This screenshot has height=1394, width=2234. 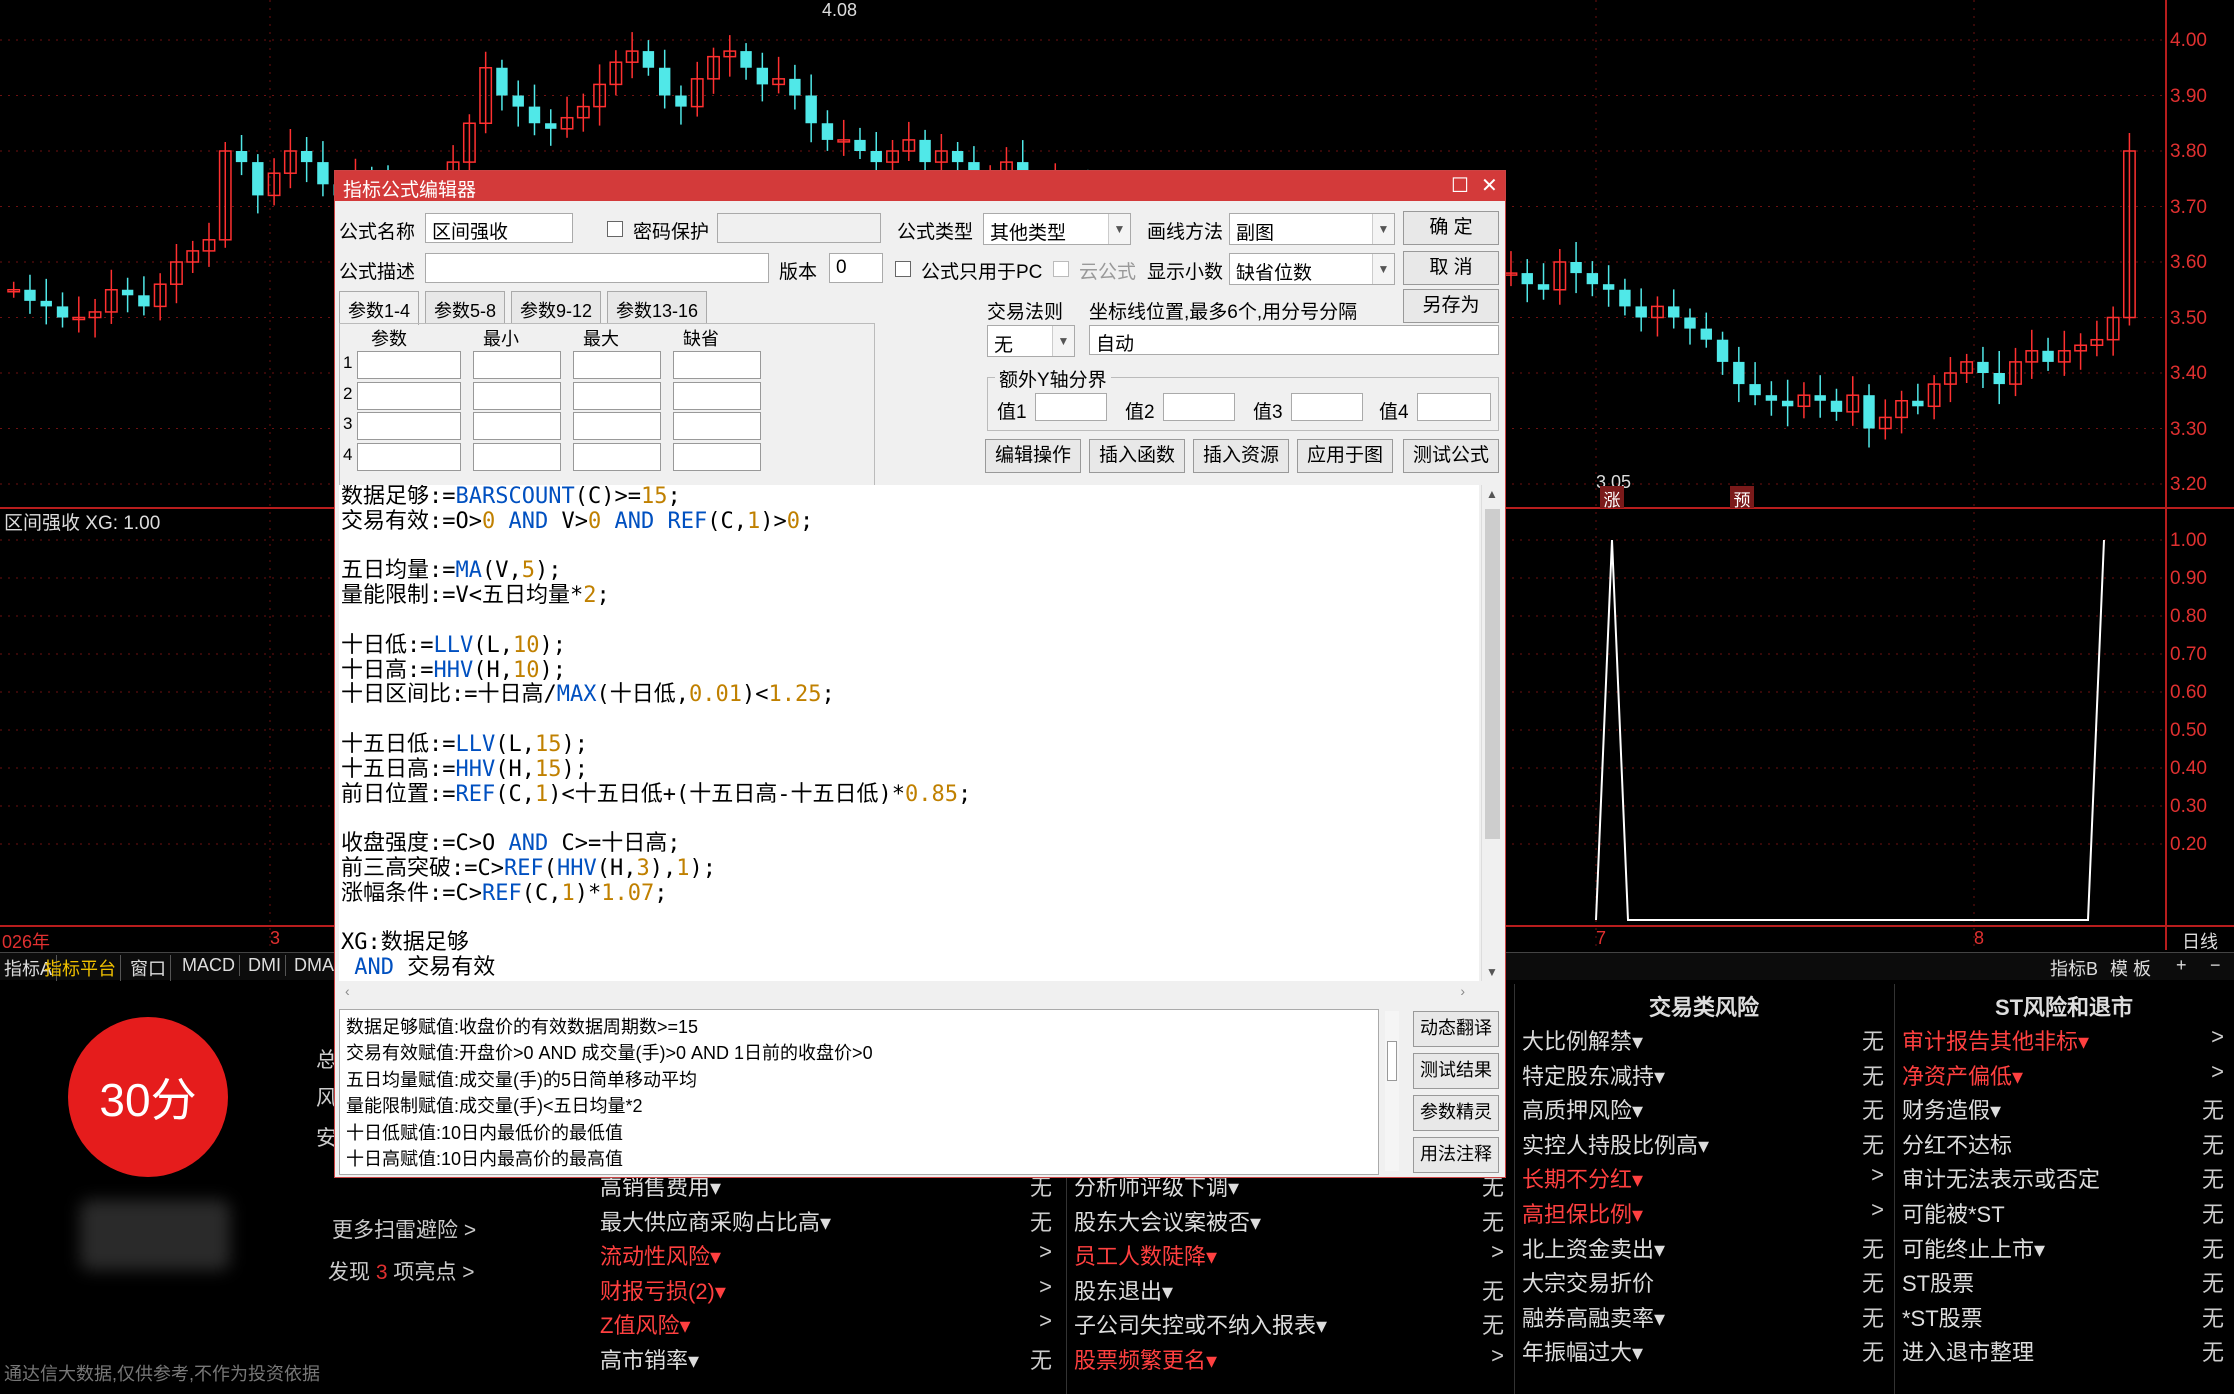 I want to click on risk-row: 高市销率▾ 无, so click(x=827, y=1360).